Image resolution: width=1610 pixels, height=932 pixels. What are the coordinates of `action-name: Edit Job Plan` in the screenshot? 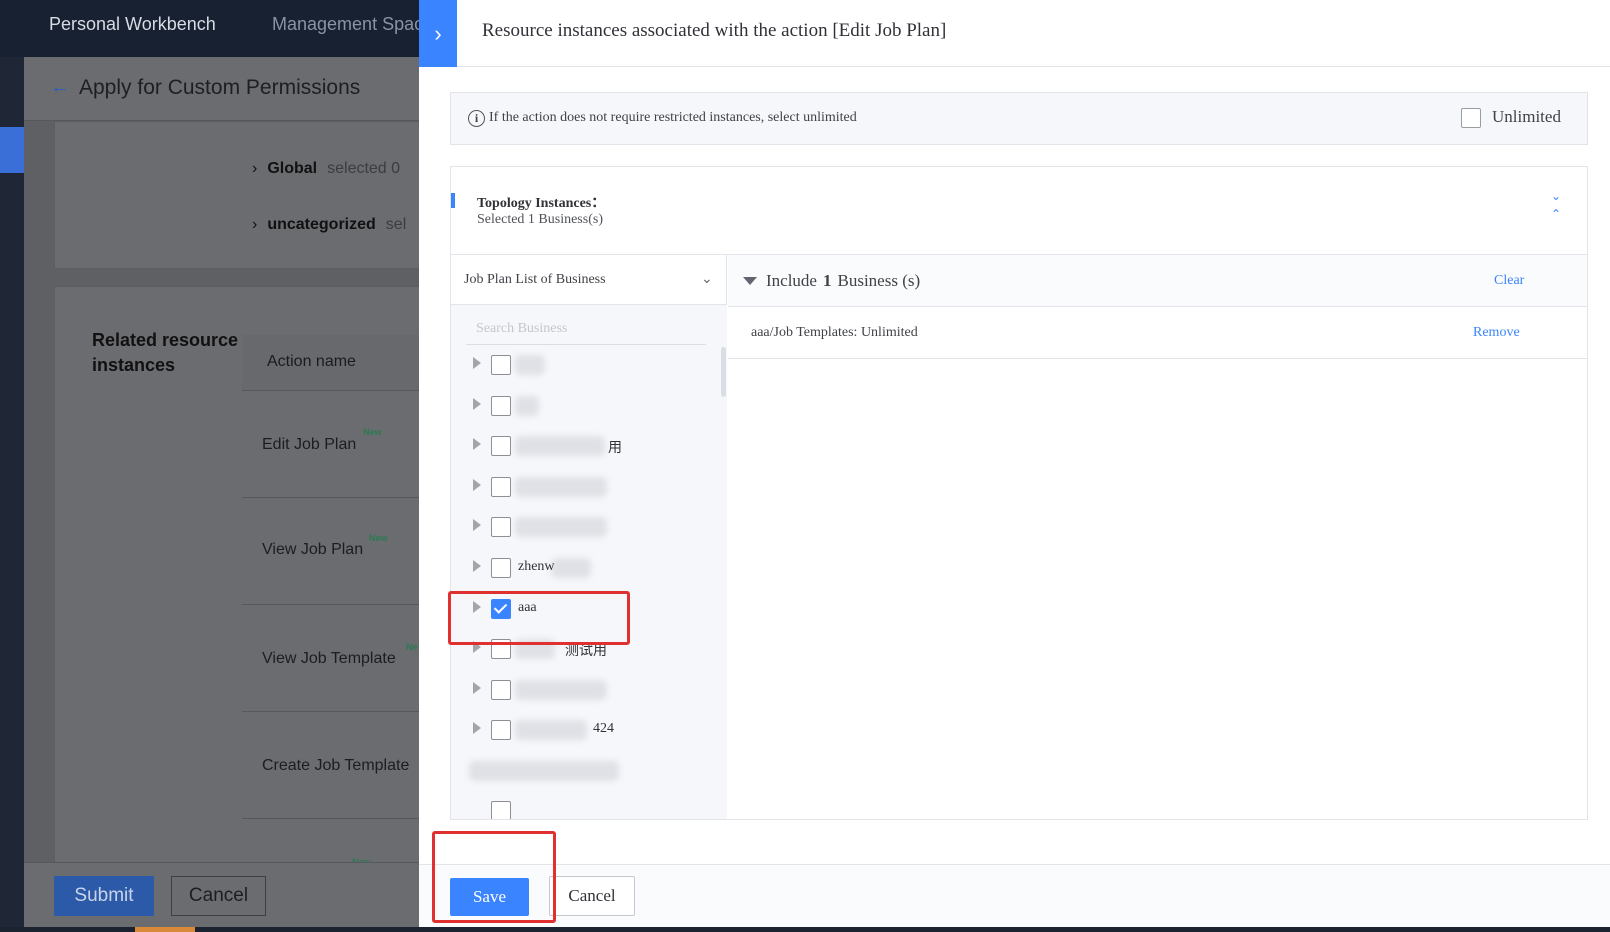 It's located at (309, 444).